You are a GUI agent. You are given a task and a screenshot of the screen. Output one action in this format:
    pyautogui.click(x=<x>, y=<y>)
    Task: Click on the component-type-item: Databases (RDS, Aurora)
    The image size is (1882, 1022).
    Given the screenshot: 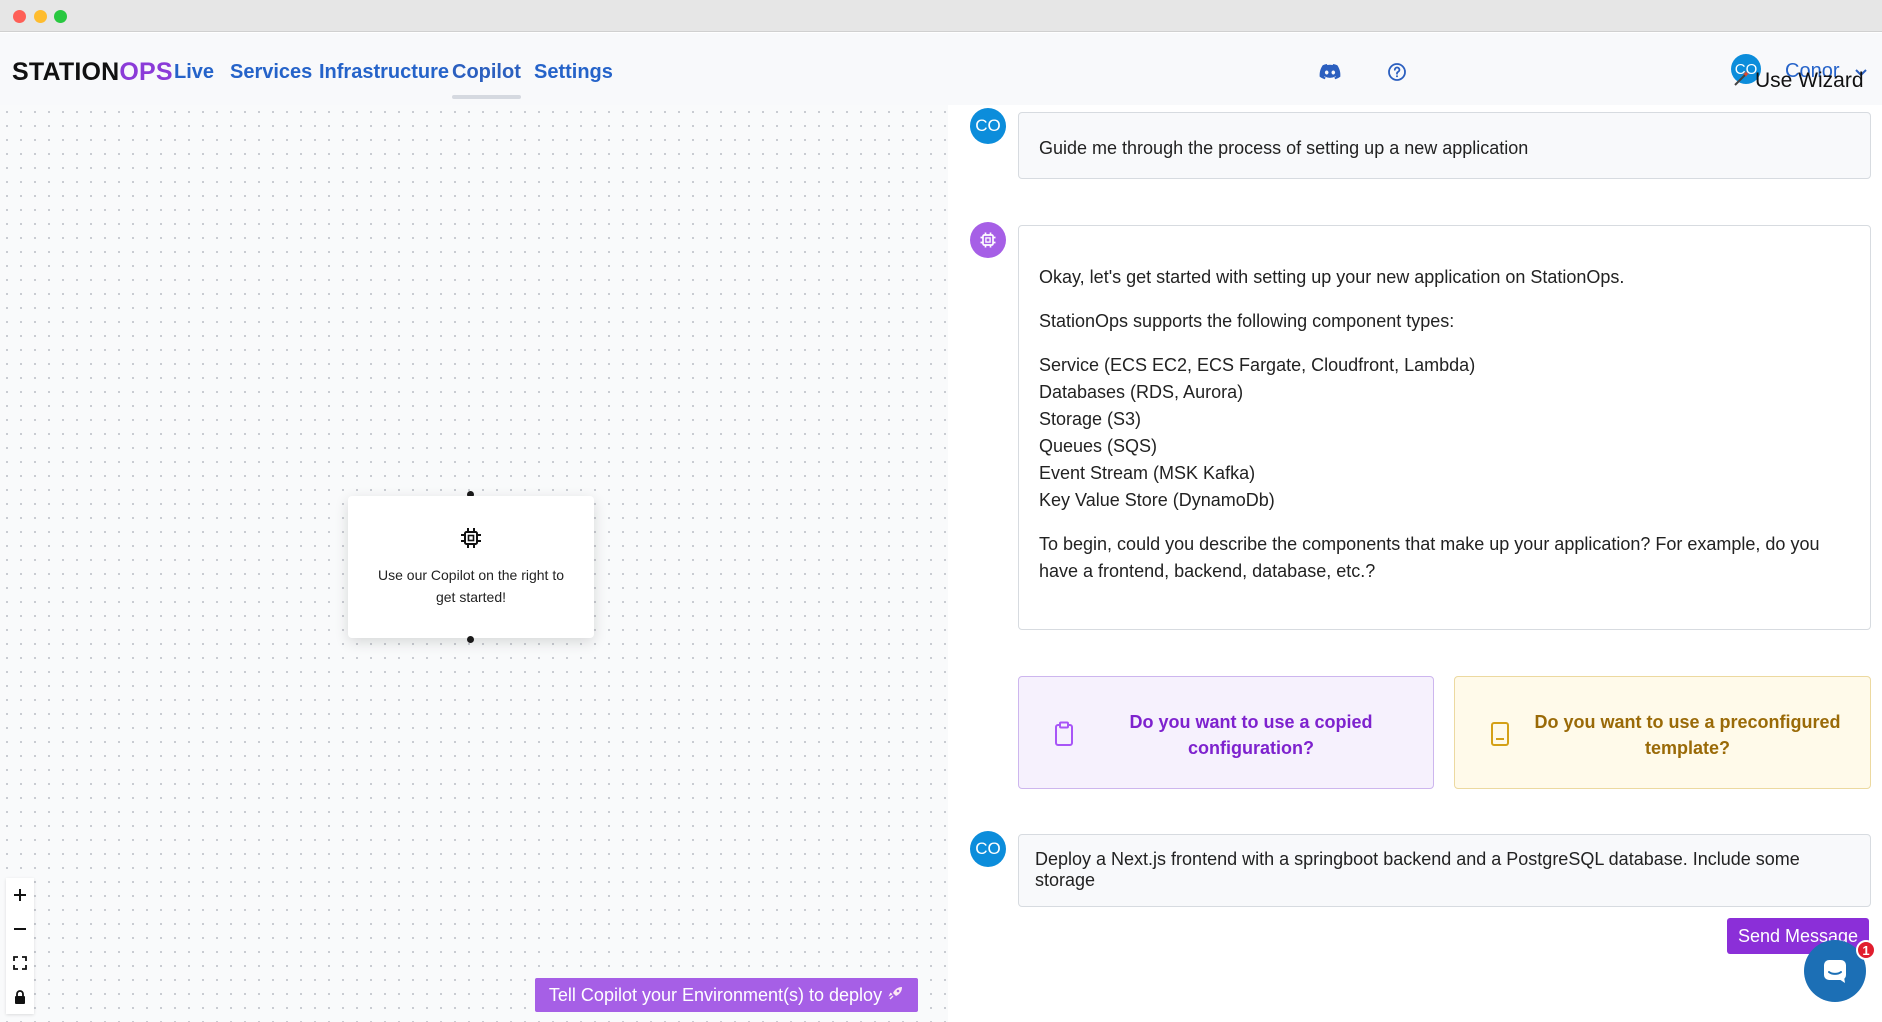 What is the action you would take?
    pyautogui.click(x=1141, y=392)
    